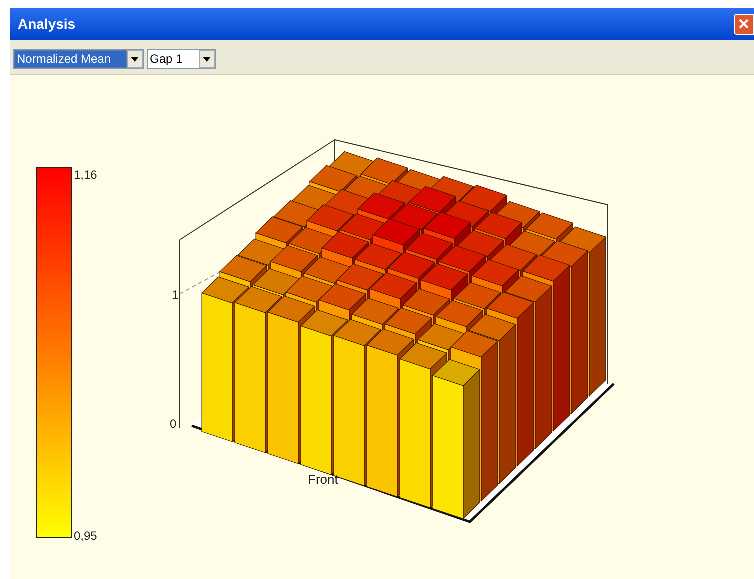 The image size is (754, 579). Describe the element at coordinates (323, 479) in the screenshot. I see `axis-title: Front` at that location.